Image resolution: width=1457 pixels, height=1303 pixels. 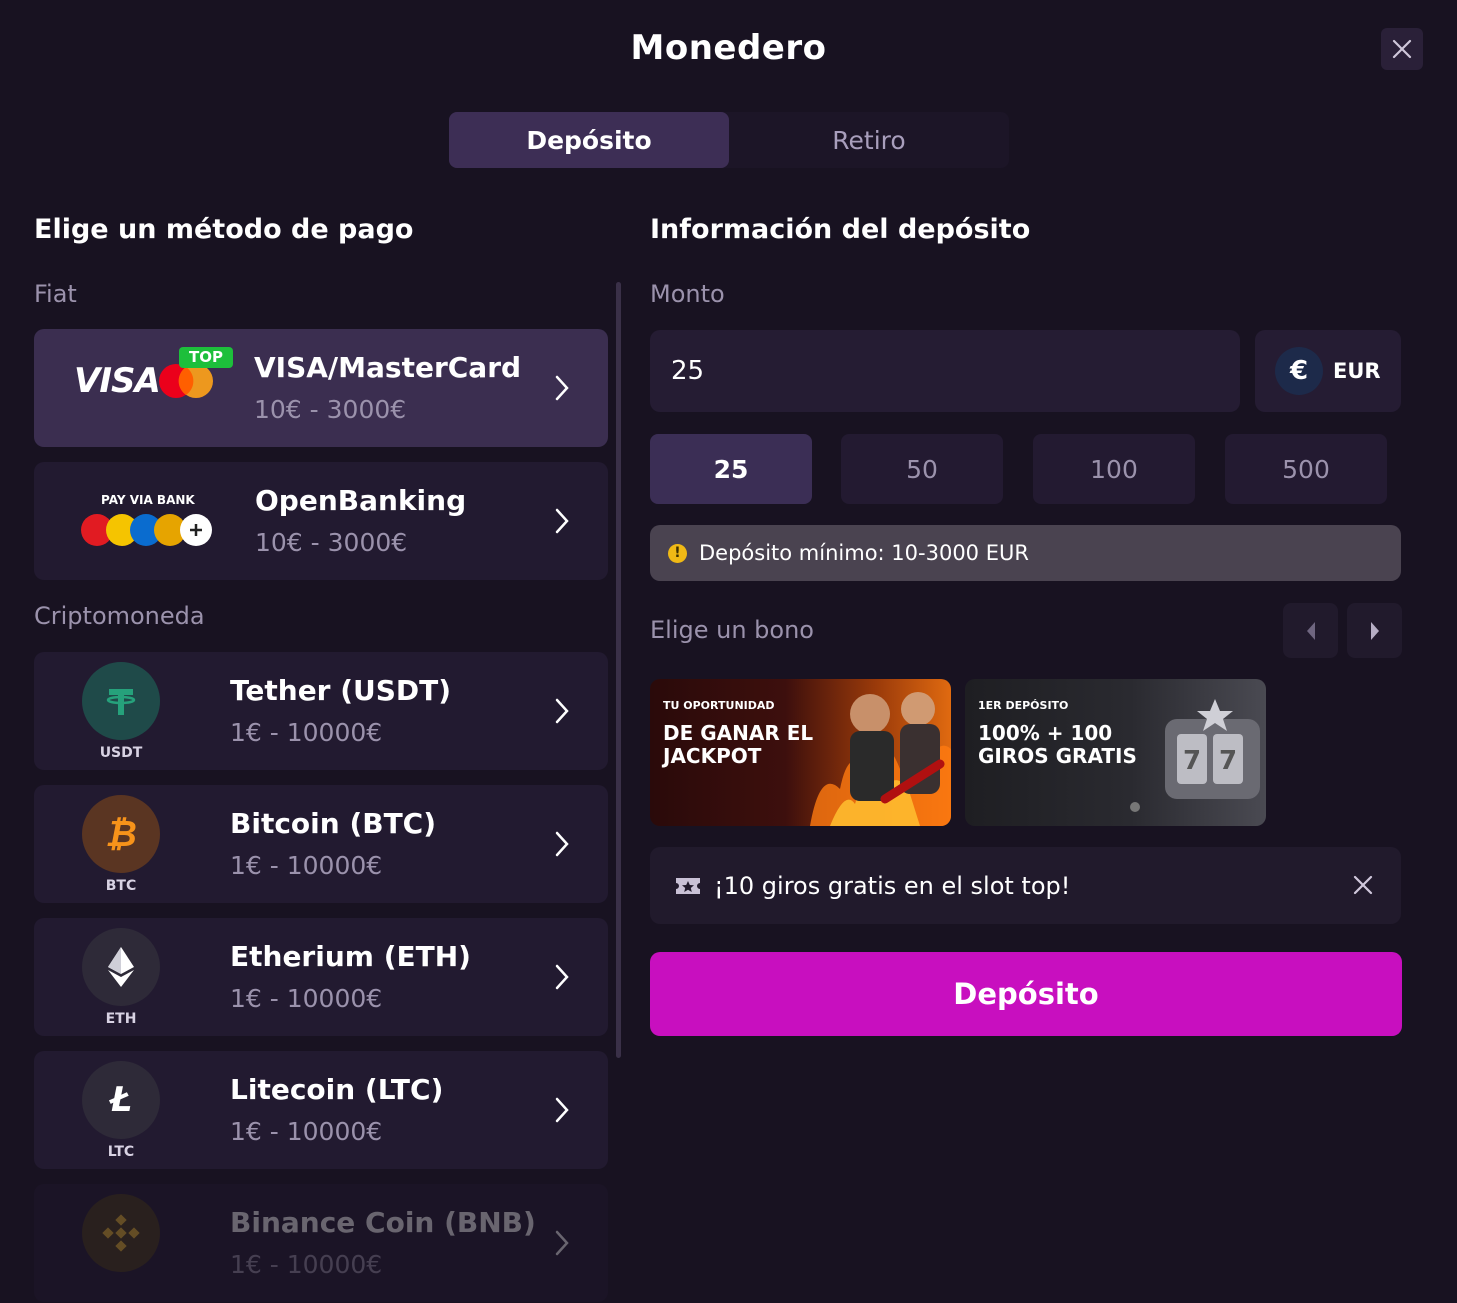 I want to click on bitcoin-icon: ₿, so click(x=121, y=834).